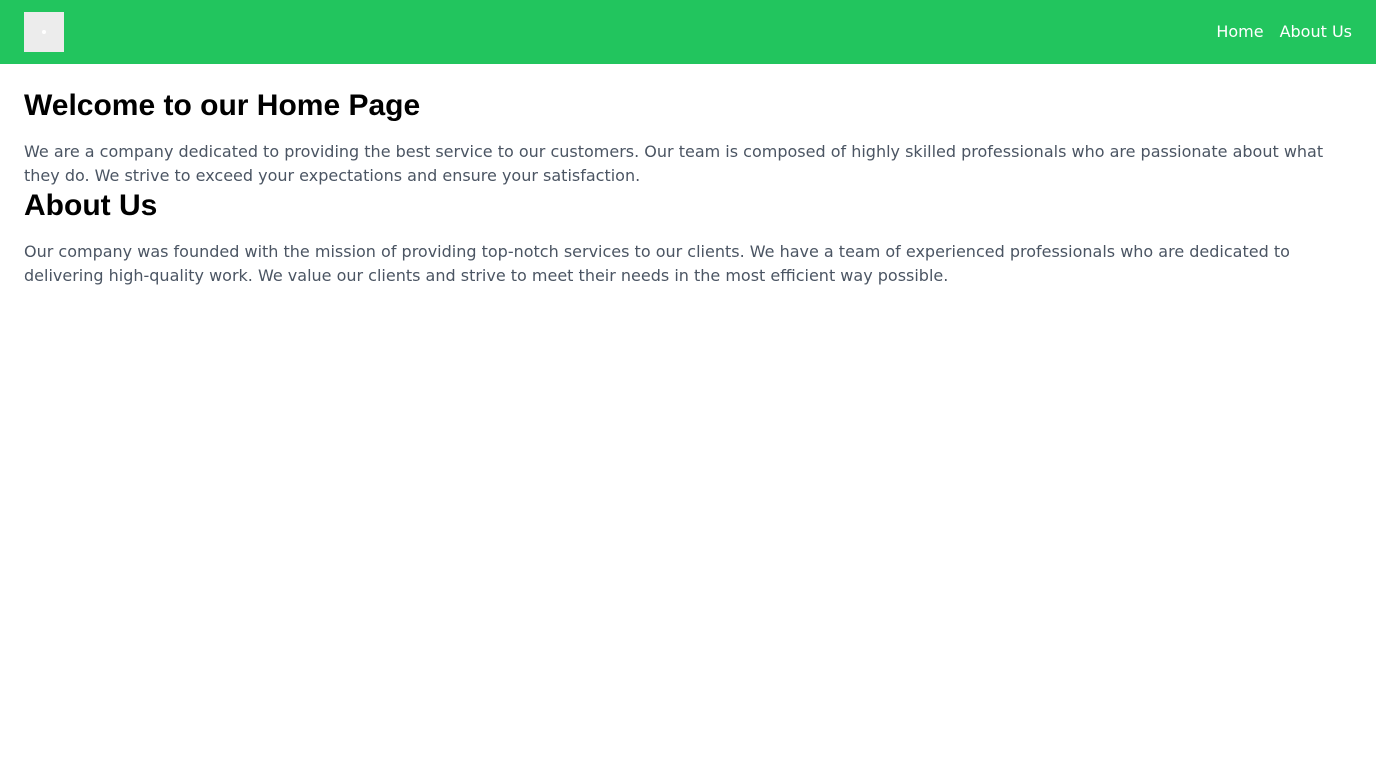 This screenshot has height=768, width=1376. Describe the element at coordinates (1239, 32) in the screenshot. I see `nav-link-home: Home` at that location.